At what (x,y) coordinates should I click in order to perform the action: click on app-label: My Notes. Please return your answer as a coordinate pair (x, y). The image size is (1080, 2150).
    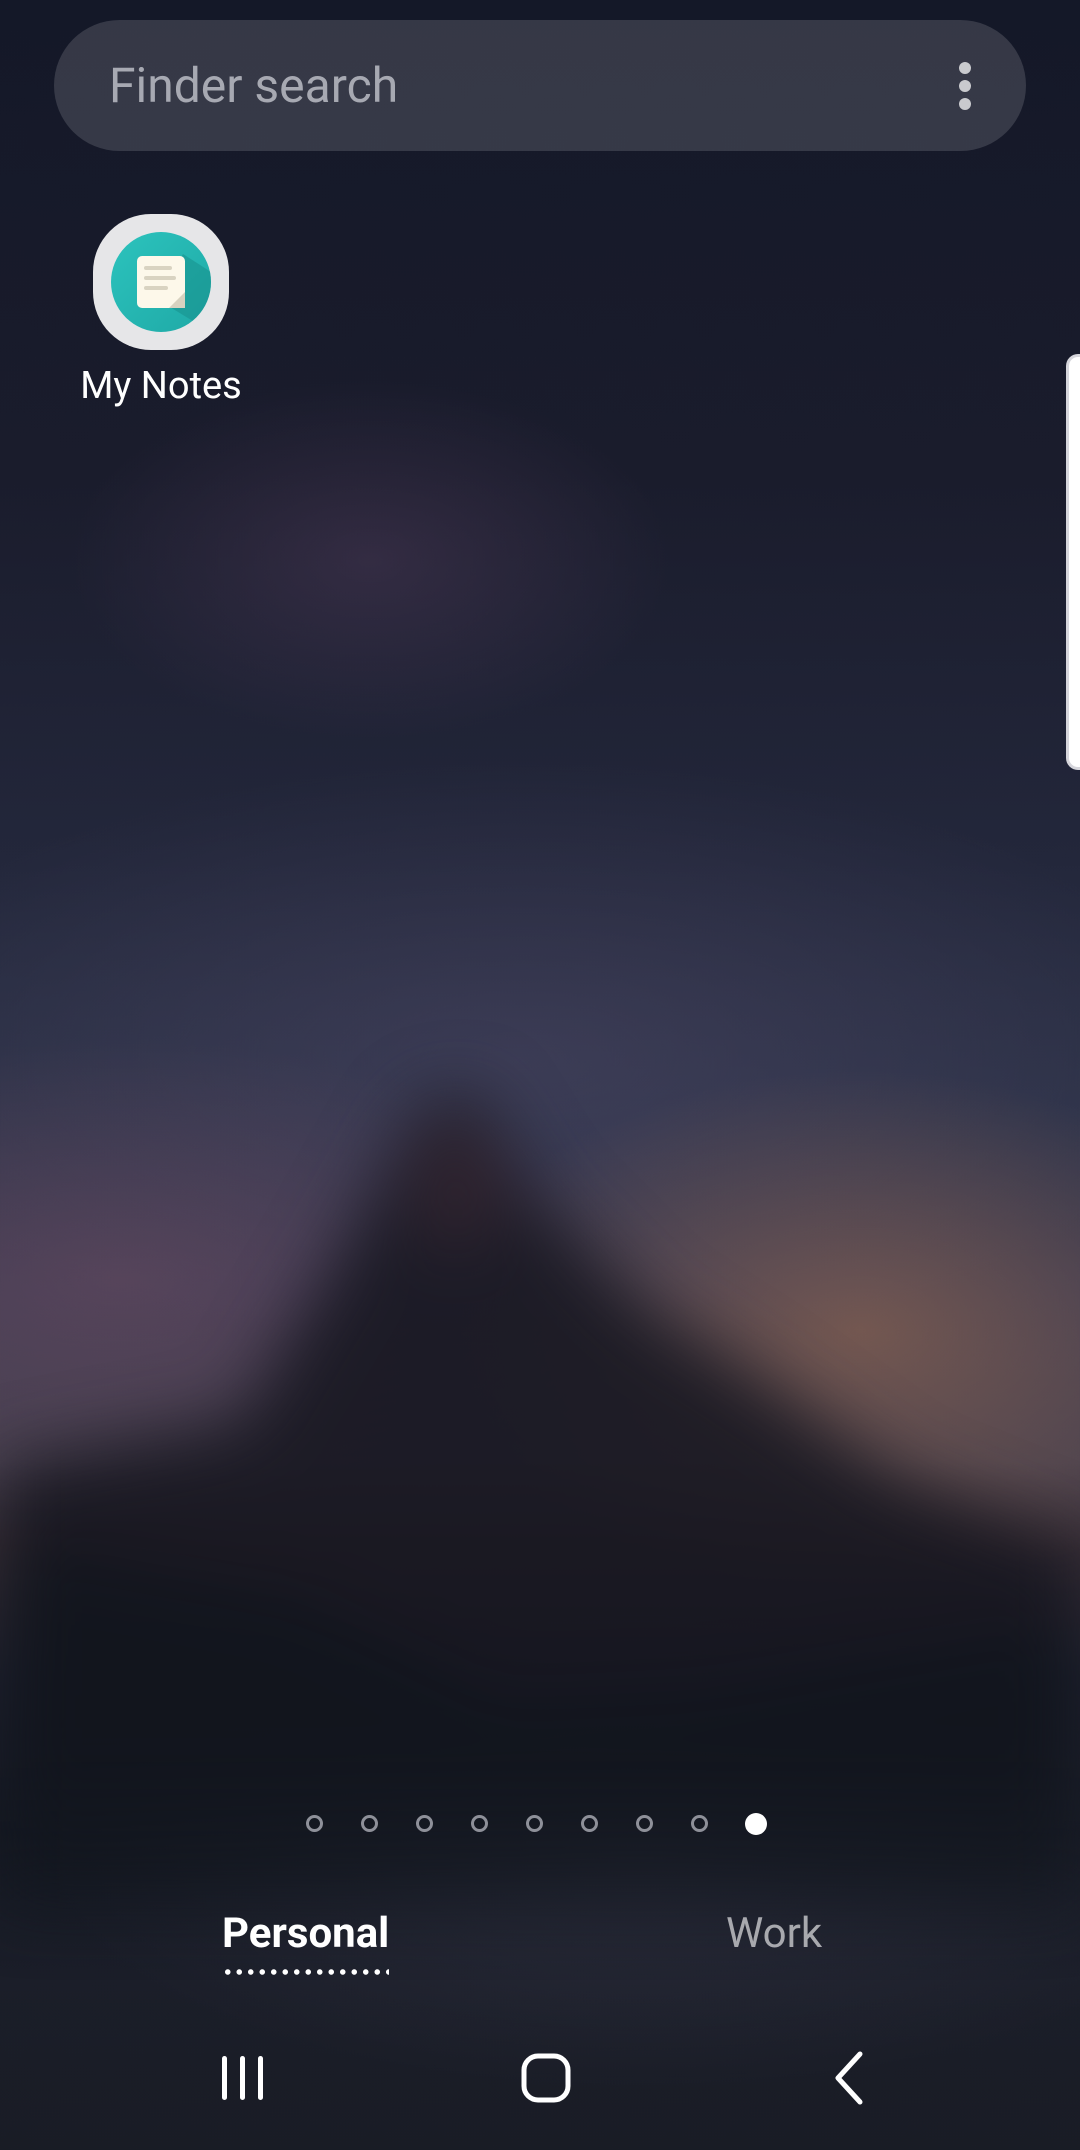
    Looking at the image, I should click on (161, 386).